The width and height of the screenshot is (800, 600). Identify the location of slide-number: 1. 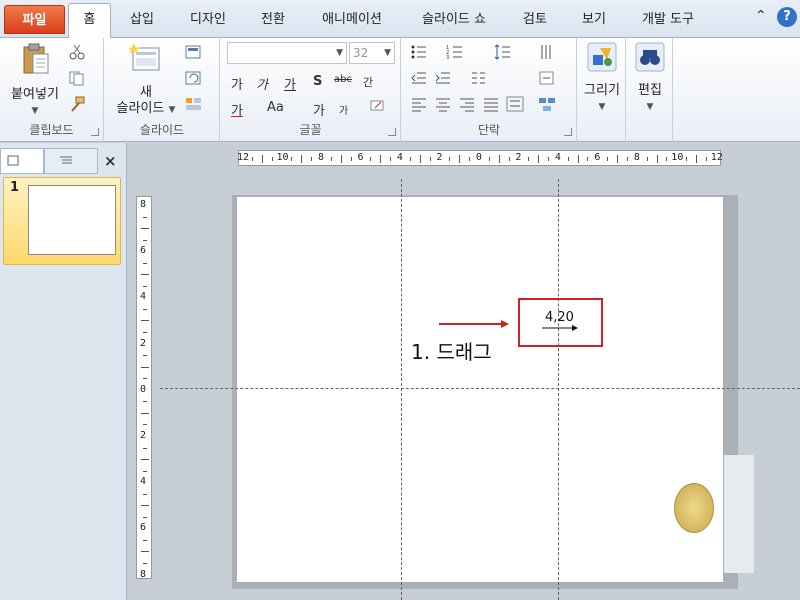
(15, 187).